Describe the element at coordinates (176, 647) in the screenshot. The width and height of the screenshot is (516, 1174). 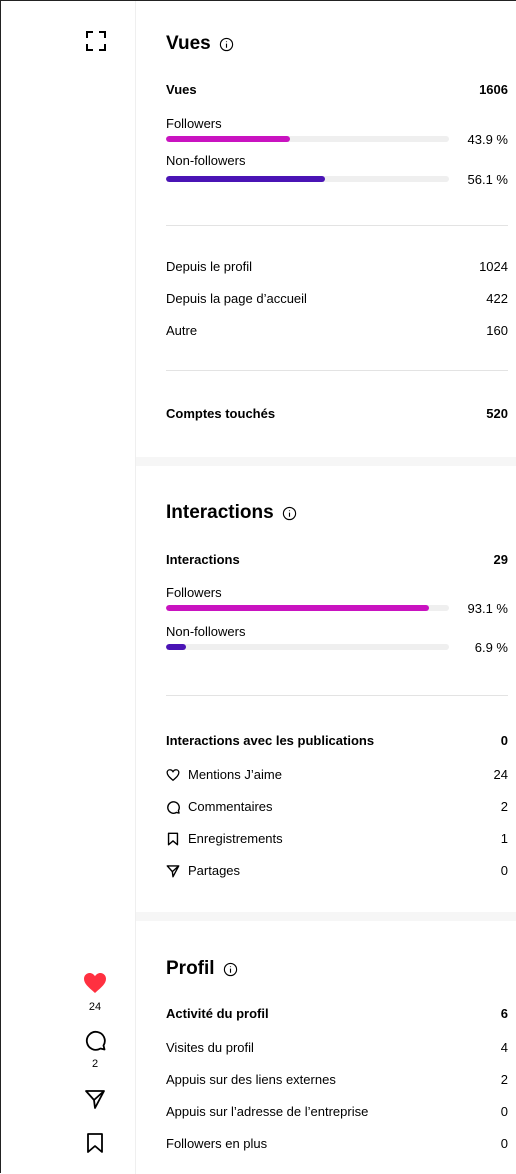
I see `interactions-nonfollowers-fill` at that location.